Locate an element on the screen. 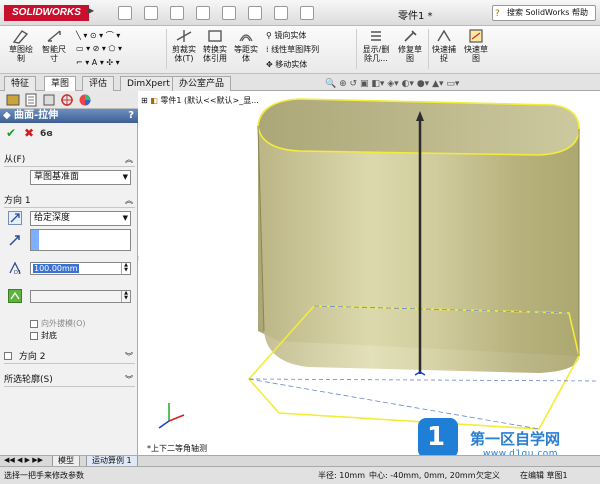 This screenshot has width=600, height=484. dimension-icon is located at coordinates (54, 36).